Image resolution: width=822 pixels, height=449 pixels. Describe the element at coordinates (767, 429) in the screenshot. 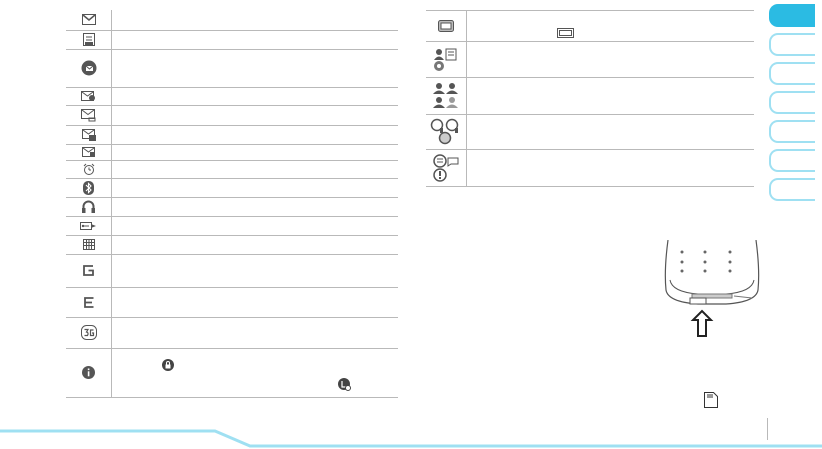

I see `page-number-divider` at that location.